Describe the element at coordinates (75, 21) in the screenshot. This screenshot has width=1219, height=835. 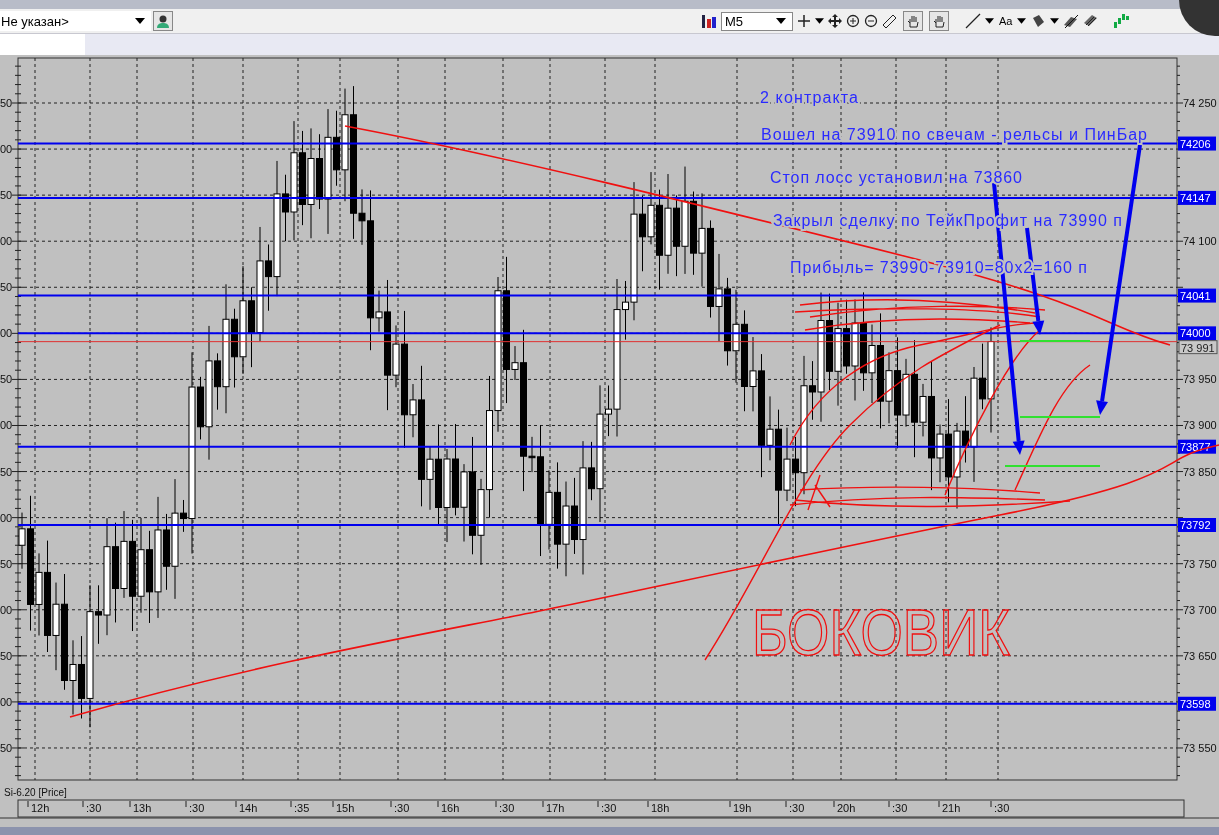
I see `account-dropdown: Не указан>` at that location.